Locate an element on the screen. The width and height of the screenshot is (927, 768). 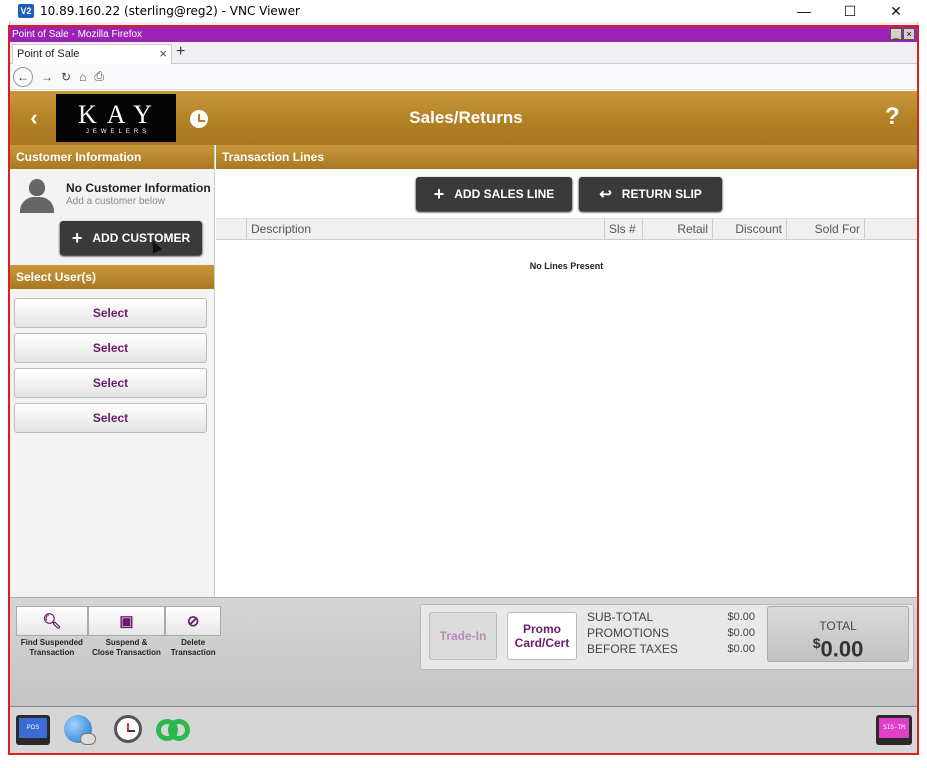
select-user-button-2: Select is located at coordinates (110, 348).